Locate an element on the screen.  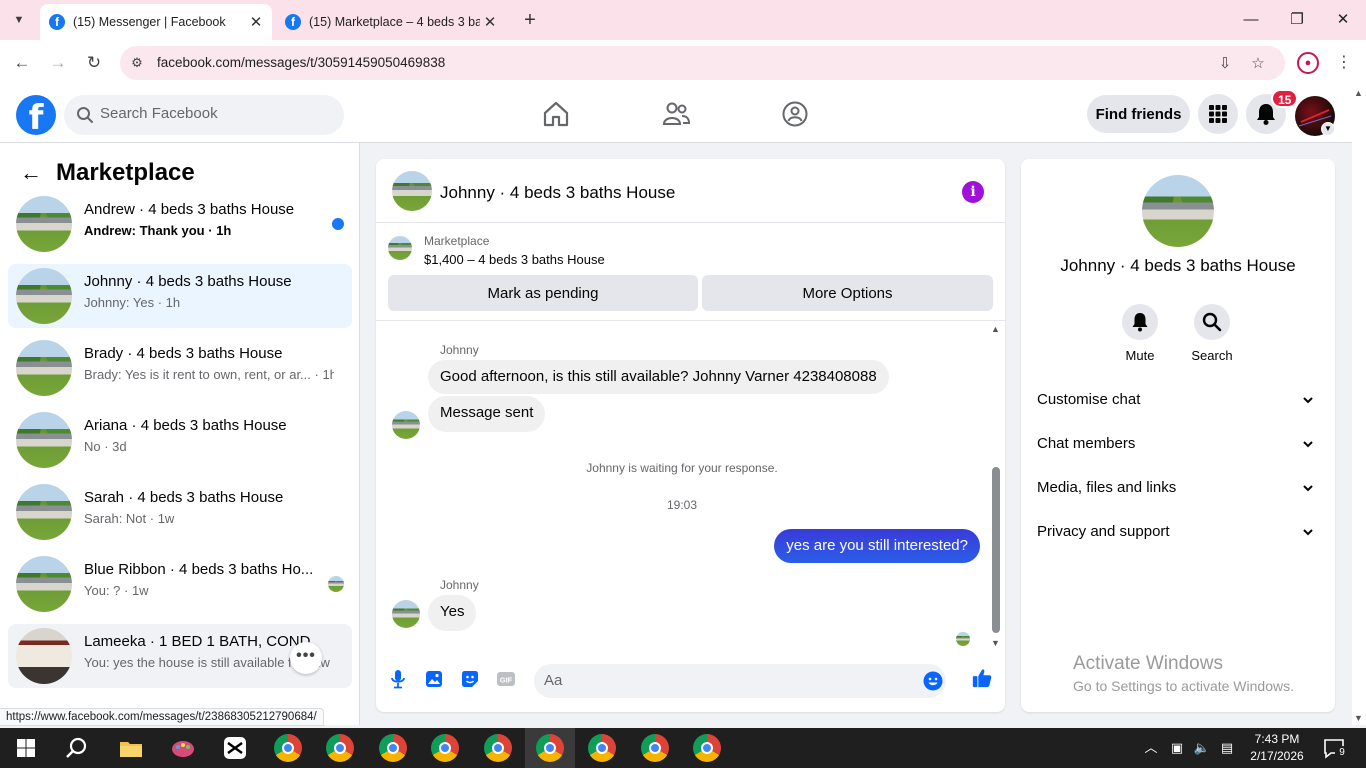
notification-center-icon: 9 is located at coordinates (1335, 748).